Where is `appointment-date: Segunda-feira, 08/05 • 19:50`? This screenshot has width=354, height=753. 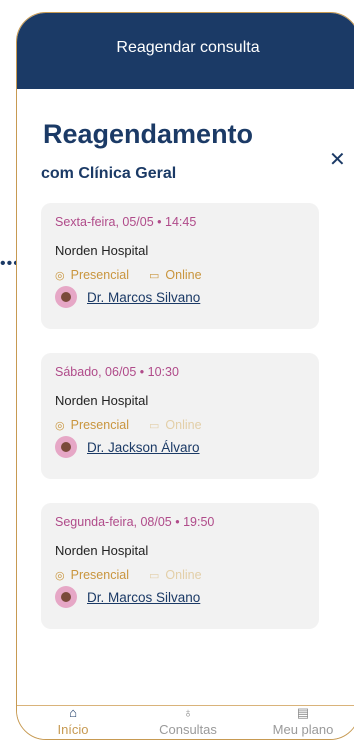
appointment-date: Segunda-feira, 08/05 • 19:50 is located at coordinates (135, 522).